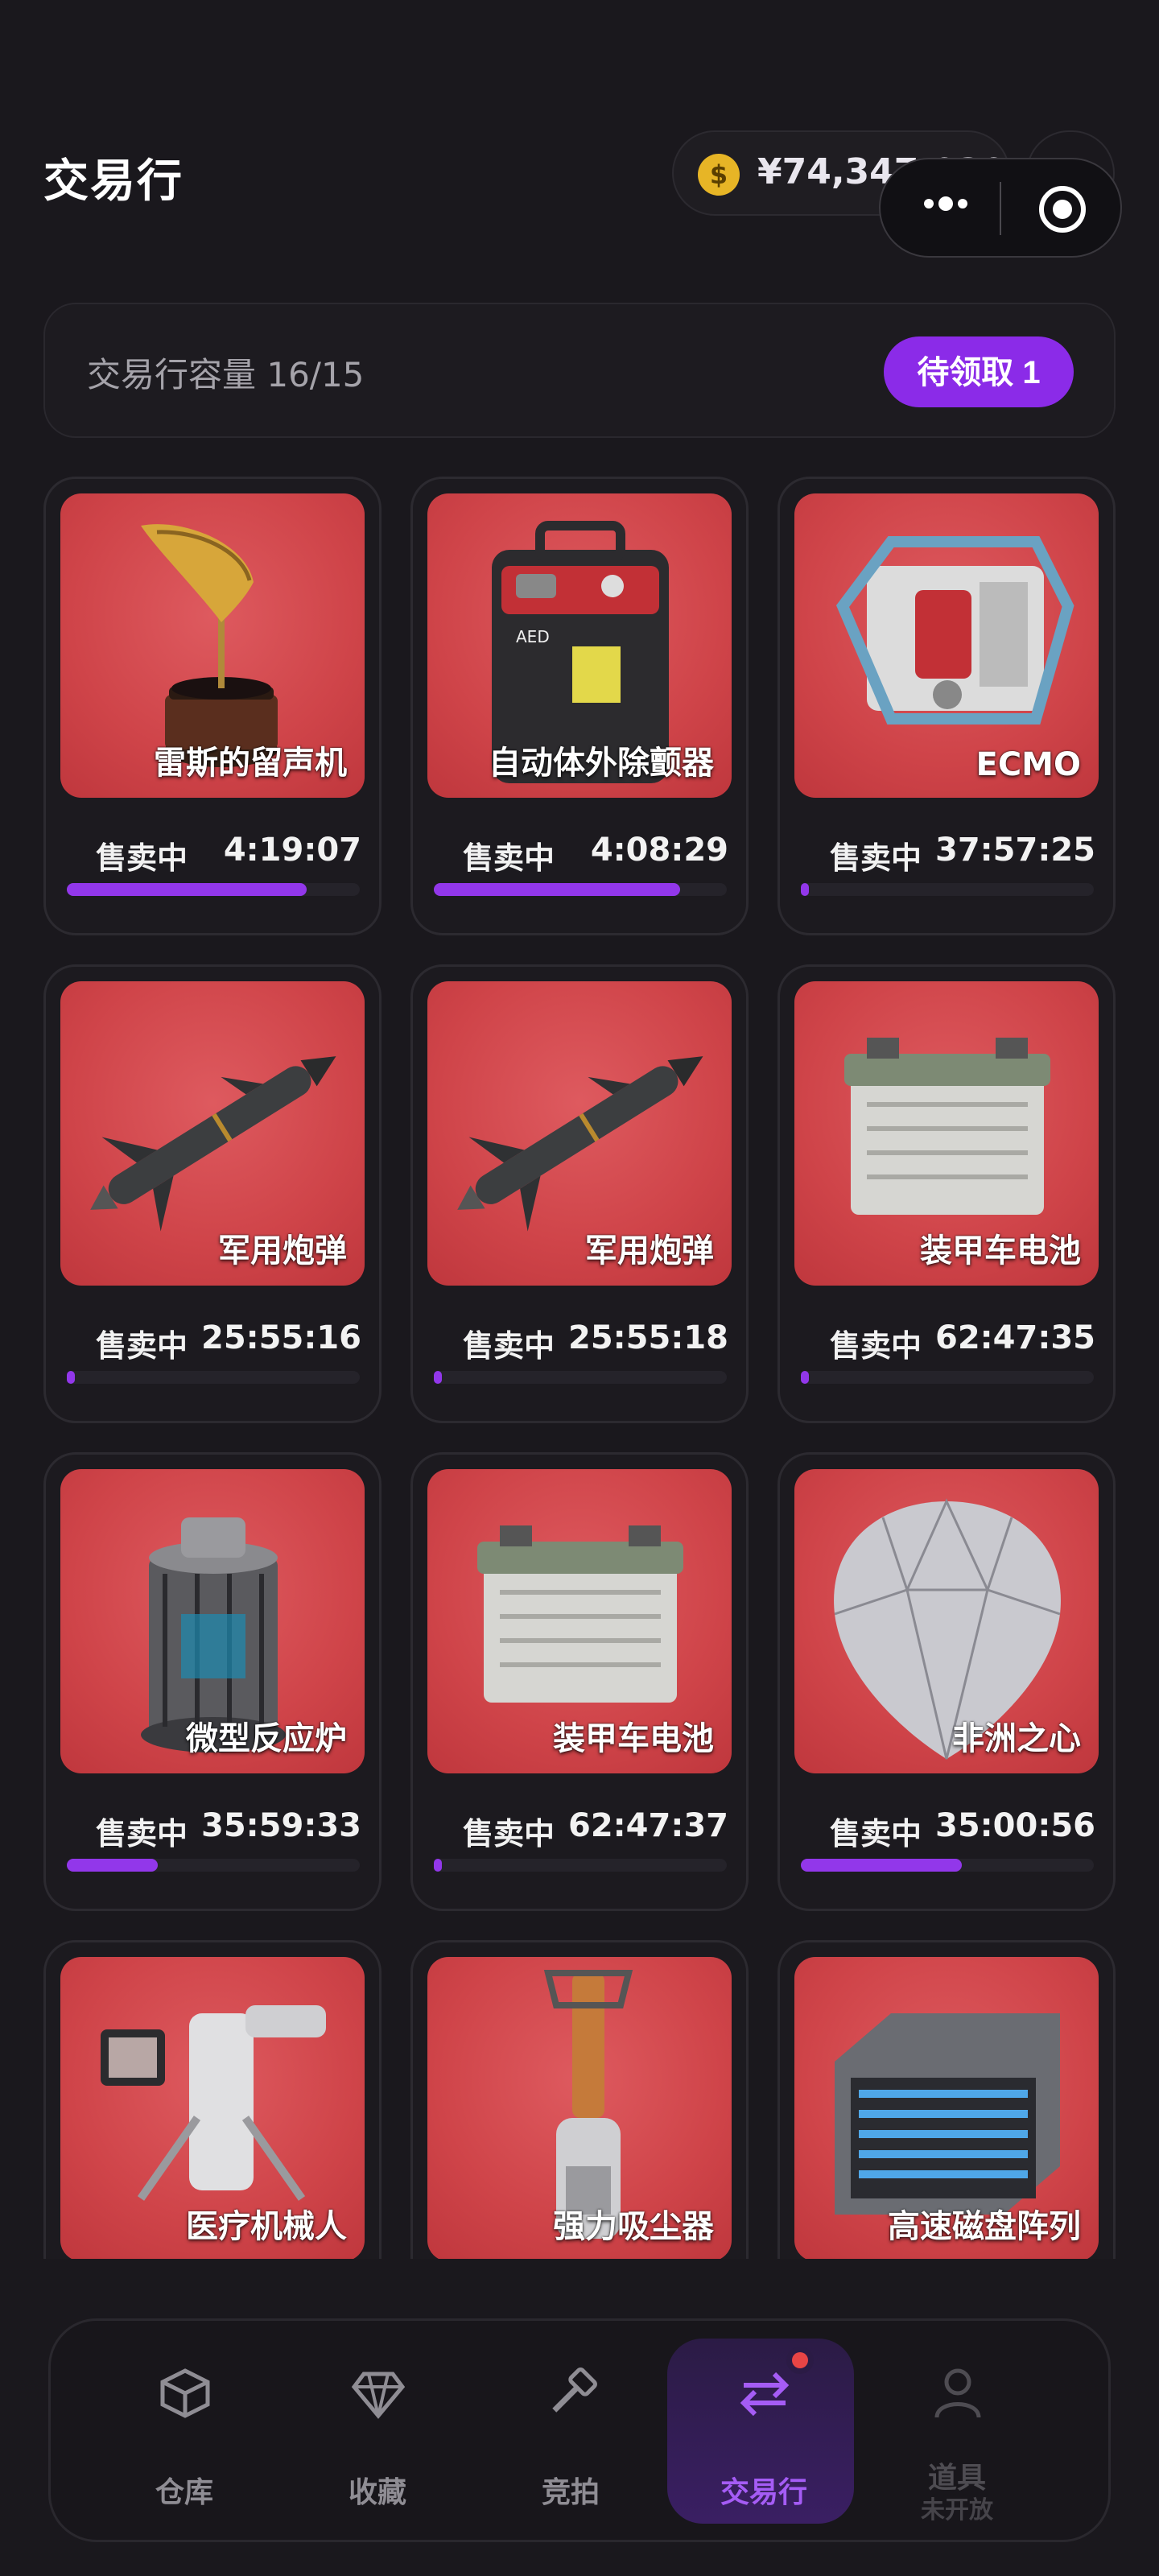 The width and height of the screenshot is (1159, 2576). Describe the element at coordinates (760, 2431) in the screenshot. I see `nav-item-exchange: 交易行` at that location.